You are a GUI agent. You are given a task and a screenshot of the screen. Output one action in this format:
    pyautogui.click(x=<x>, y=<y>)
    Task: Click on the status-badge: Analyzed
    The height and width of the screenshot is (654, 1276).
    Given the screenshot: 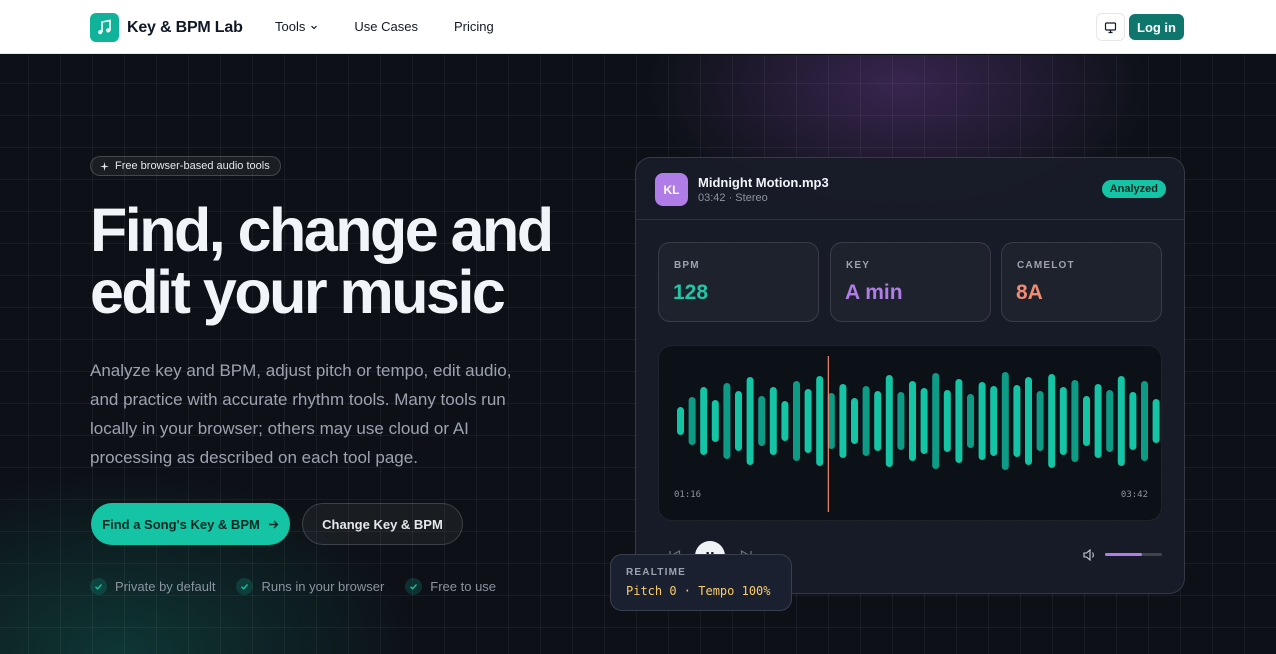 What is the action you would take?
    pyautogui.click(x=1133, y=189)
    